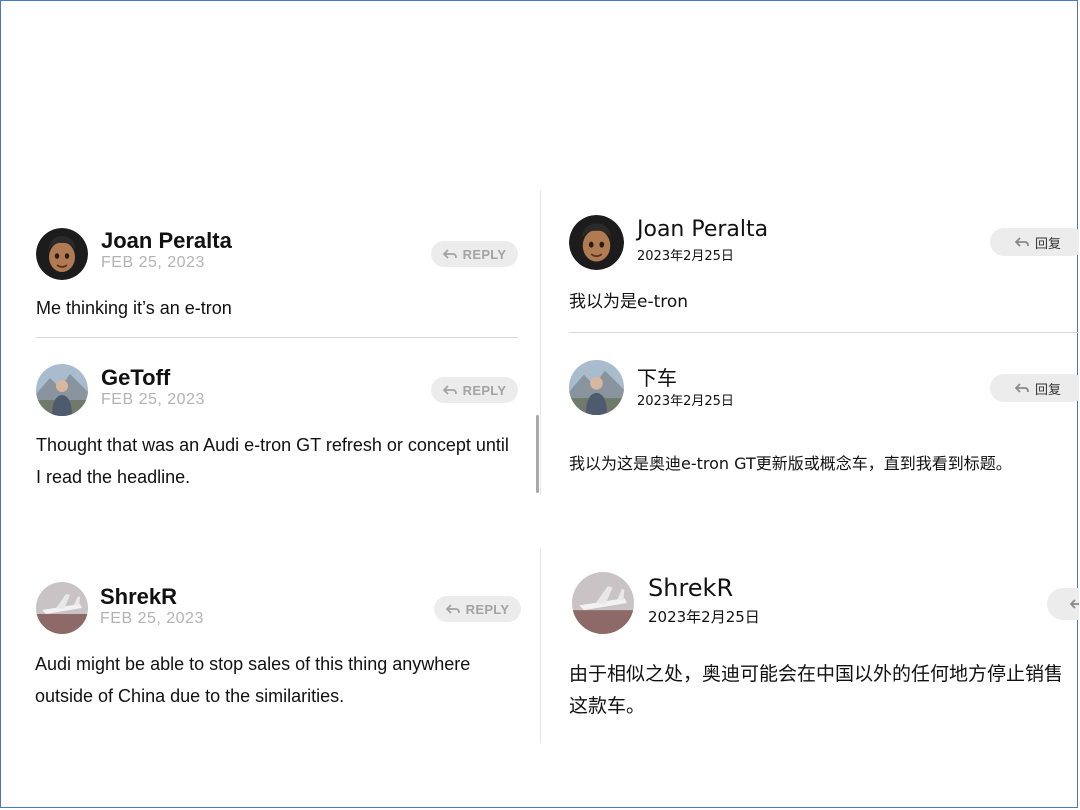 The width and height of the screenshot is (1080, 810). Describe the element at coordinates (657, 376) in the screenshot. I see `comment-author: 下车` at that location.